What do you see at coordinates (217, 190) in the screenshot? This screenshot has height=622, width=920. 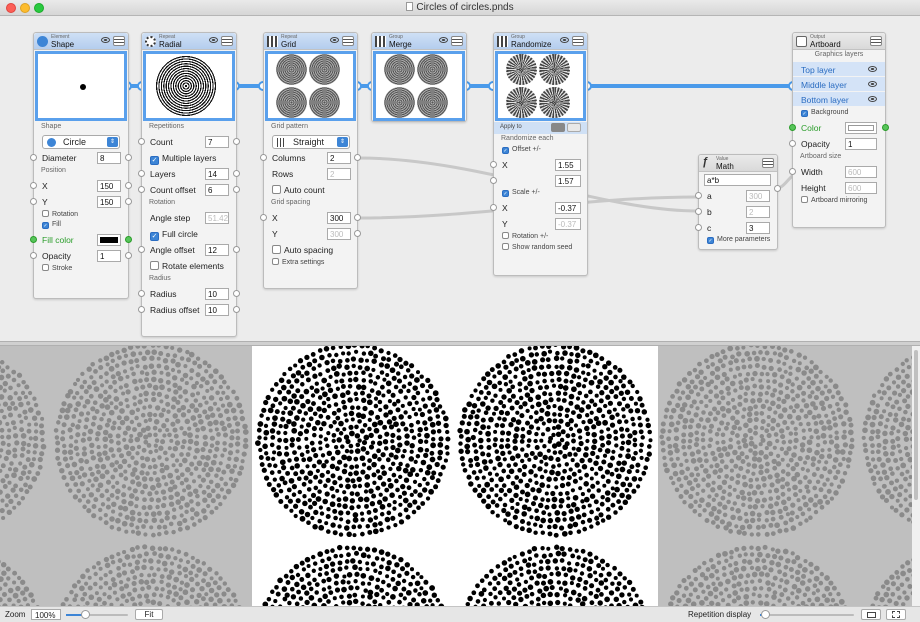 I see `count-offset-input: 6` at bounding box center [217, 190].